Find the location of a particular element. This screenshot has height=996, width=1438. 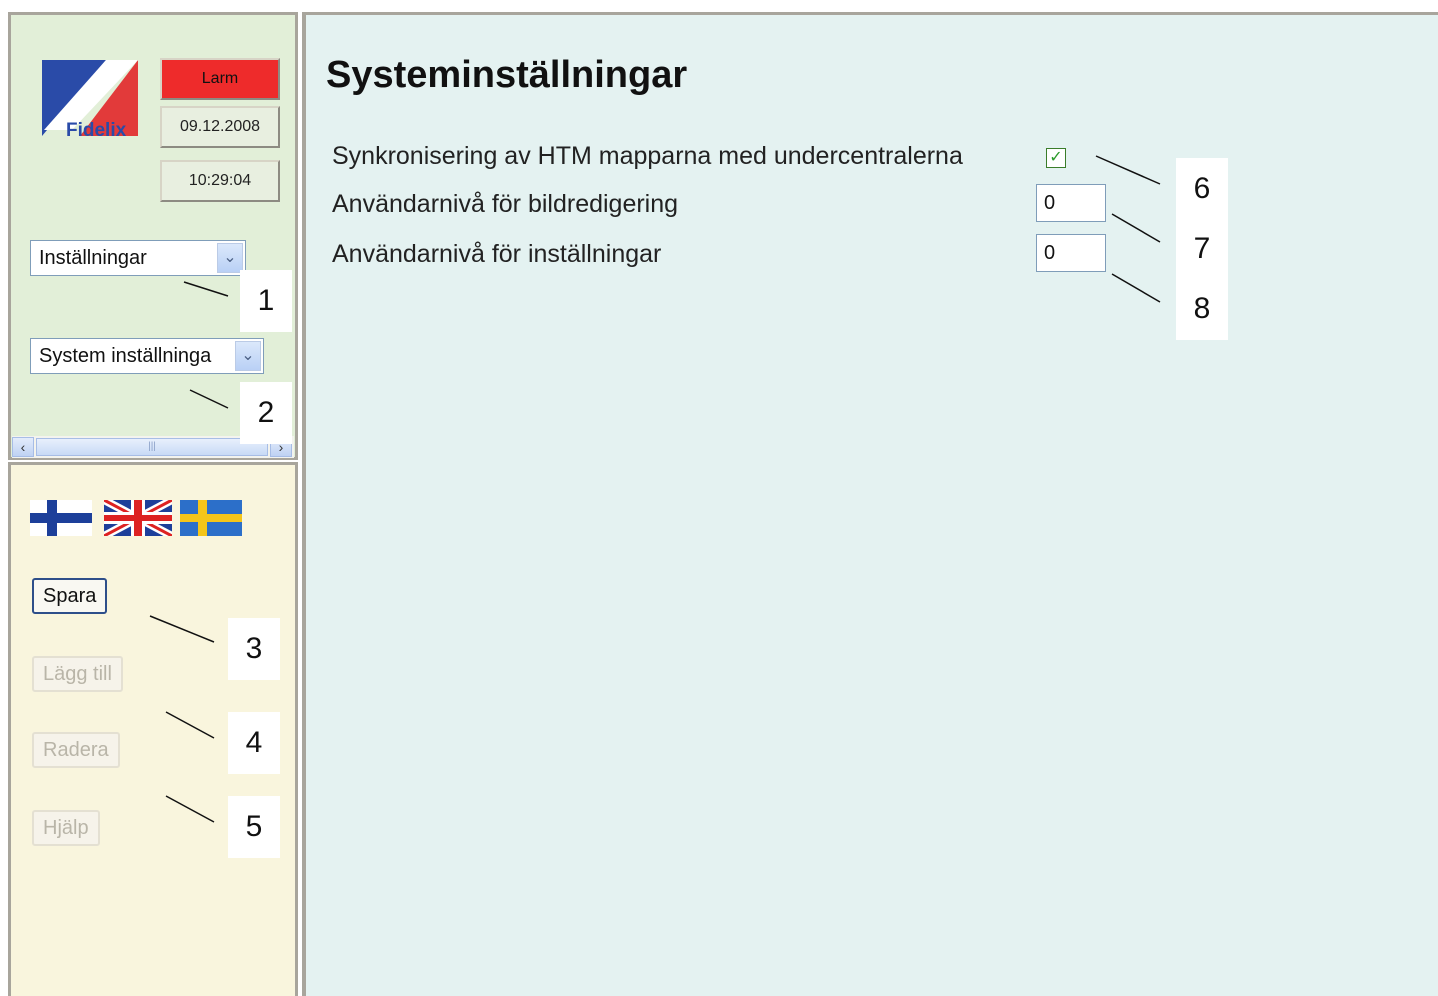

checkmark-icon: ✓ is located at coordinates (1056, 157).